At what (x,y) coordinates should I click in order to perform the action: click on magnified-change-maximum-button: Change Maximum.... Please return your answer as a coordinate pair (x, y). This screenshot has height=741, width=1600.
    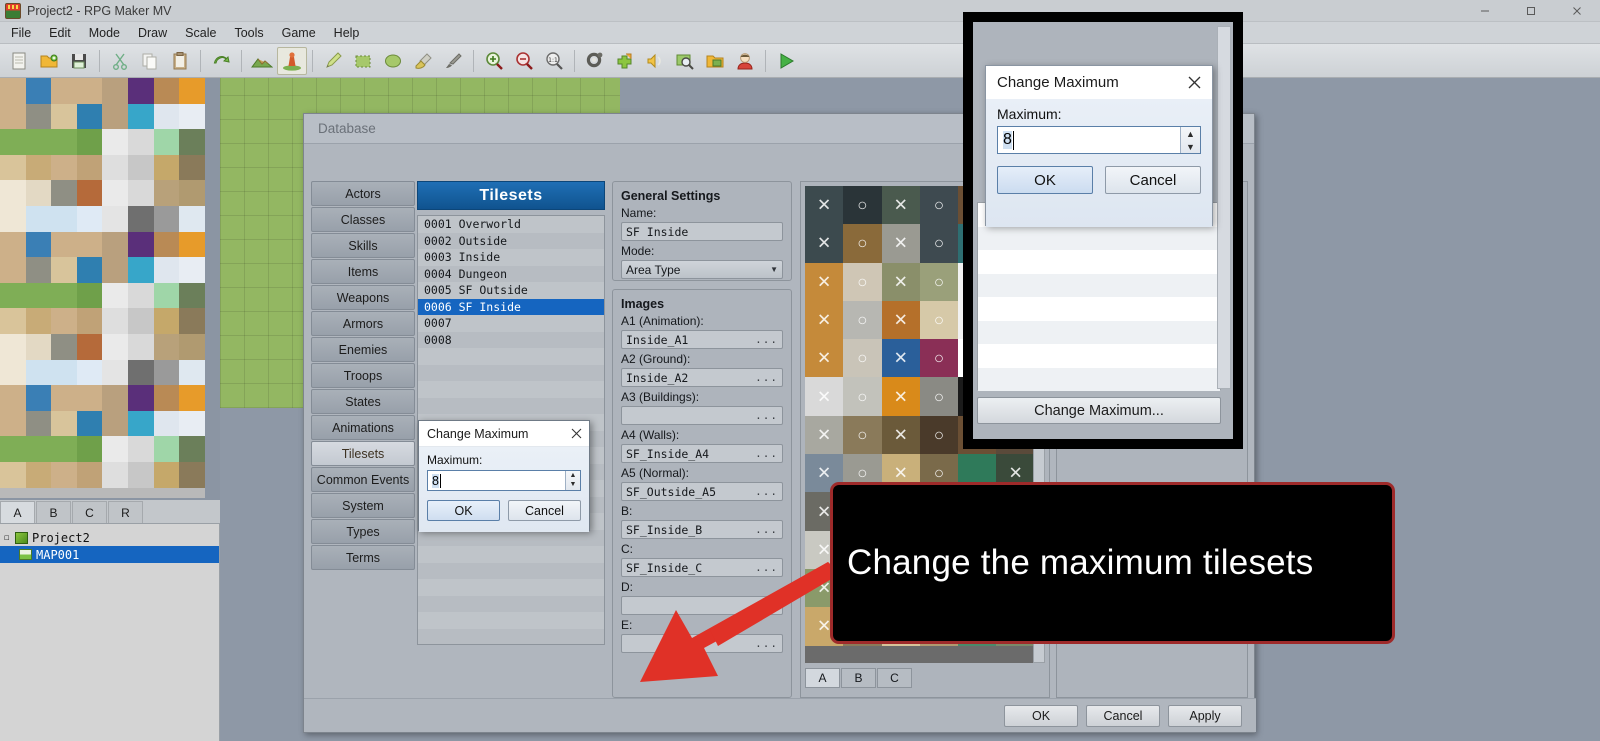
    Looking at the image, I should click on (1099, 410).